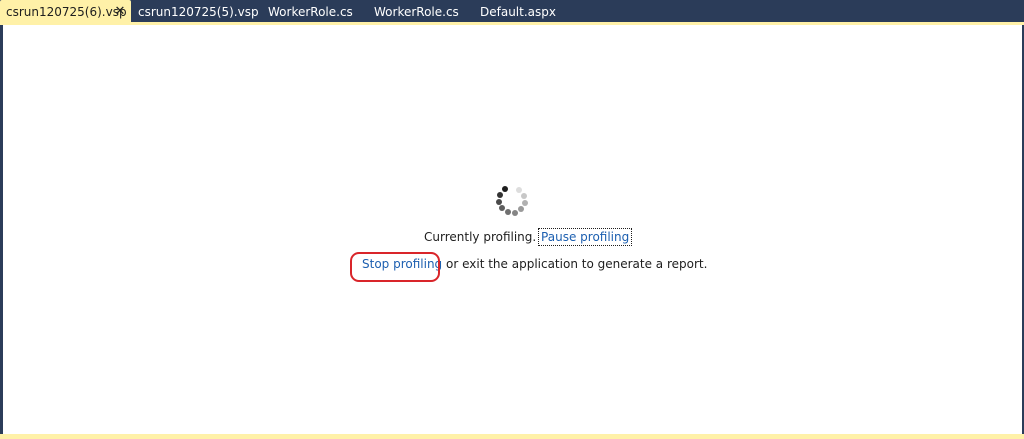 This screenshot has height=439, width=1024. I want to click on close-icon: ✕, so click(120, 11).